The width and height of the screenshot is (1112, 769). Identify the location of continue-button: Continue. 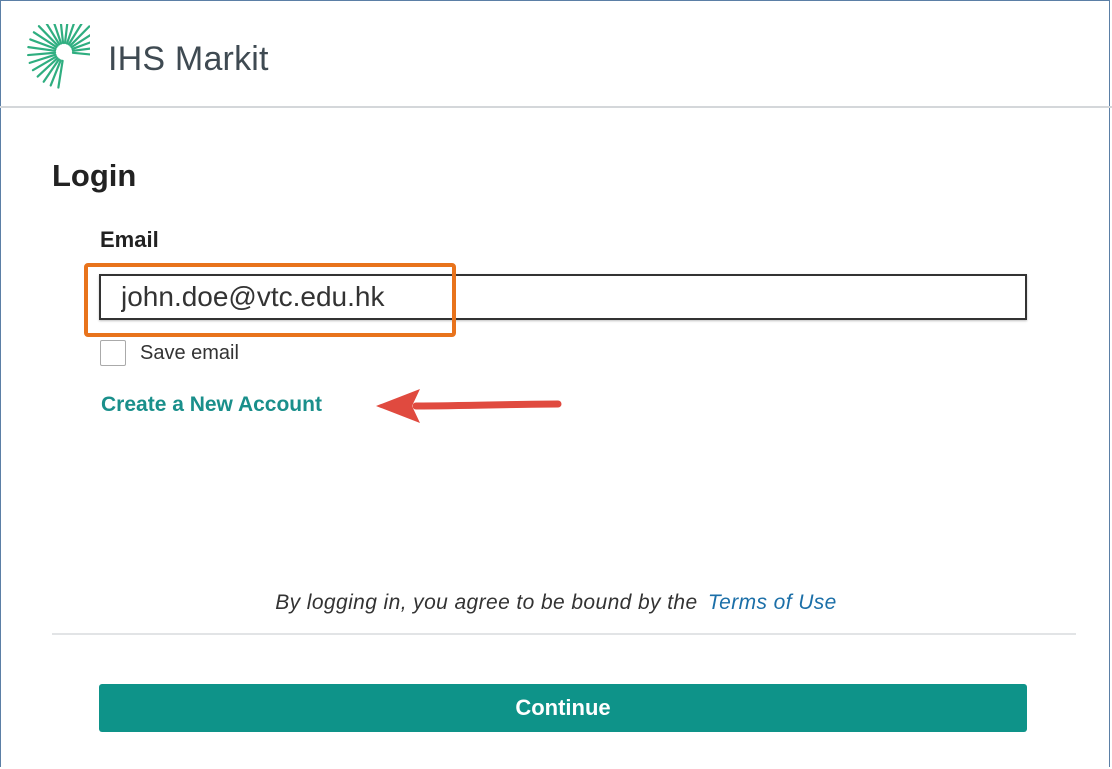
(563, 708).